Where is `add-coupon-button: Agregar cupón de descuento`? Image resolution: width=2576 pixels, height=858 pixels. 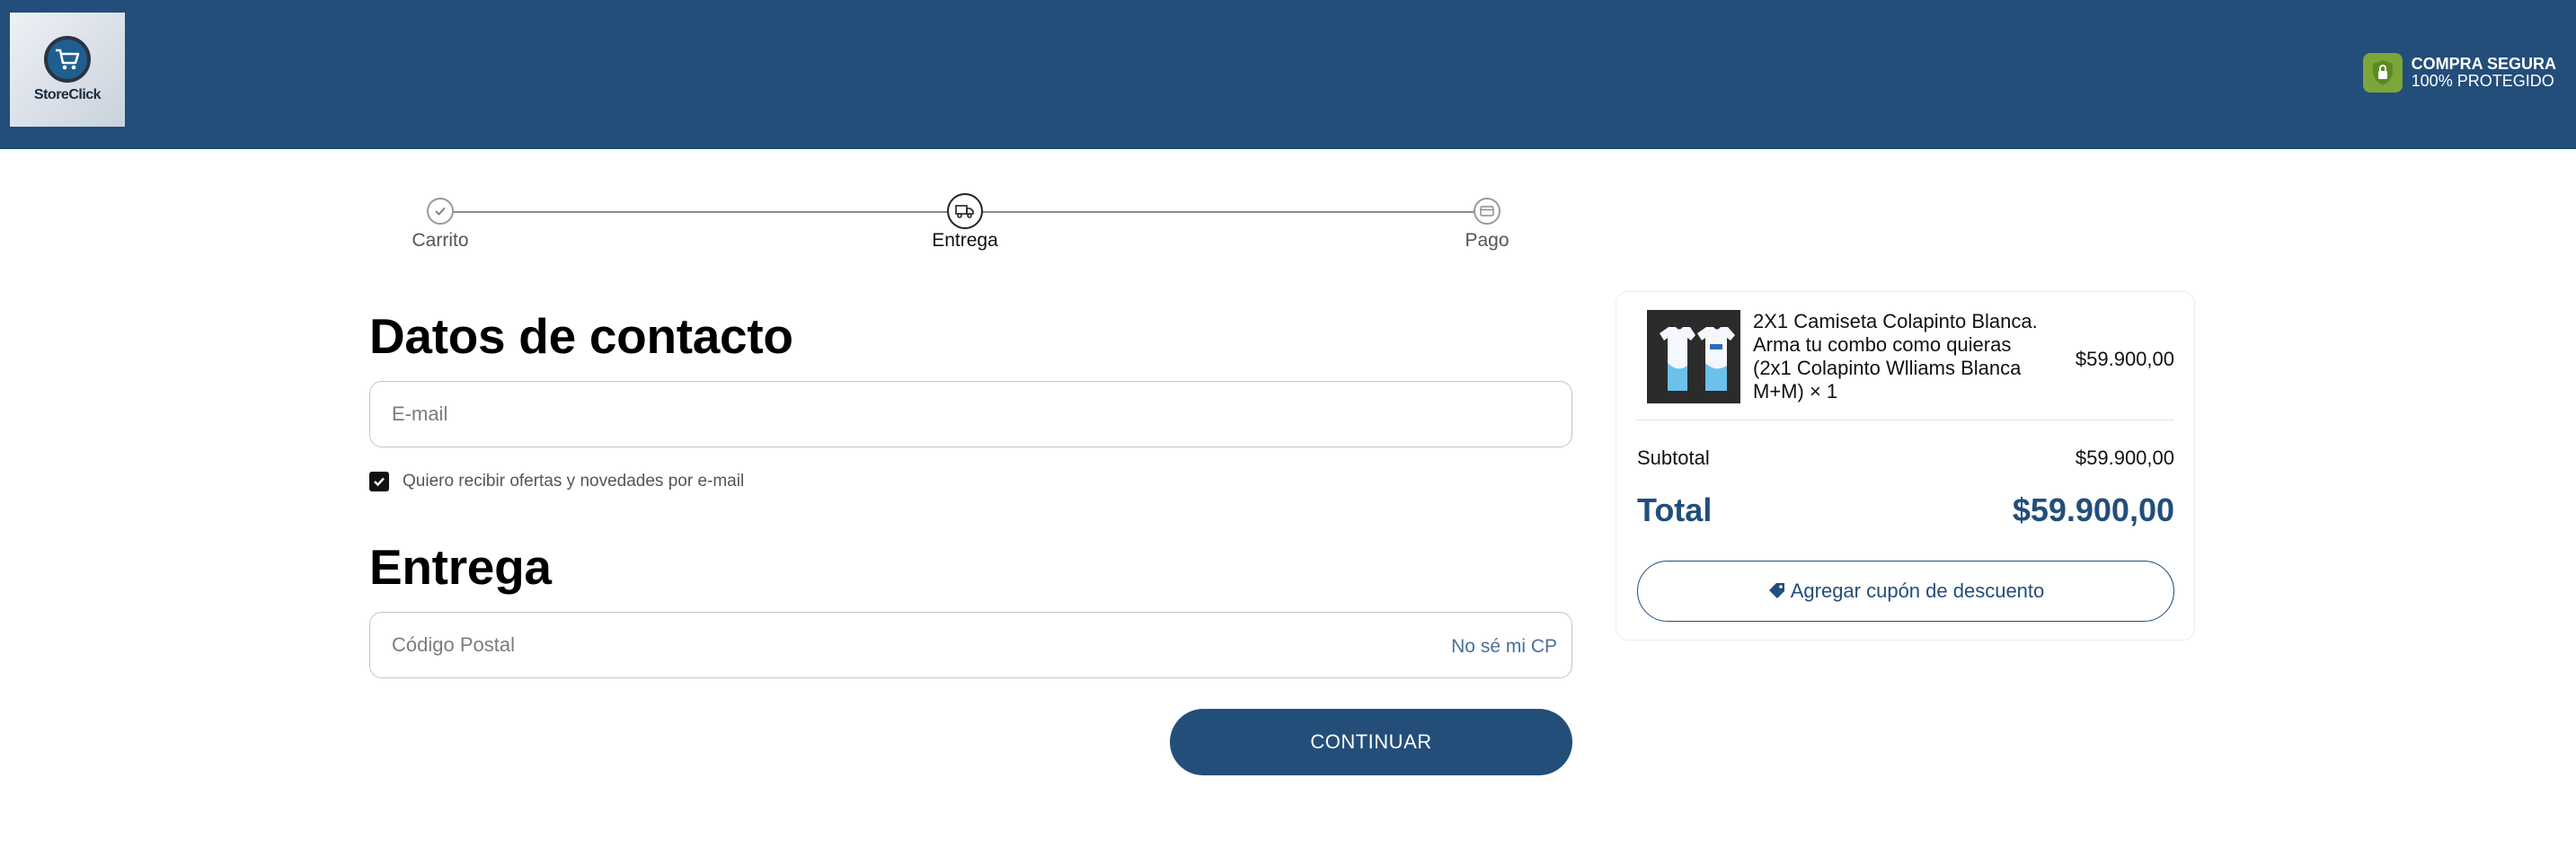
add-coupon-button: Agregar cupón de descuento is located at coordinates (1905, 591).